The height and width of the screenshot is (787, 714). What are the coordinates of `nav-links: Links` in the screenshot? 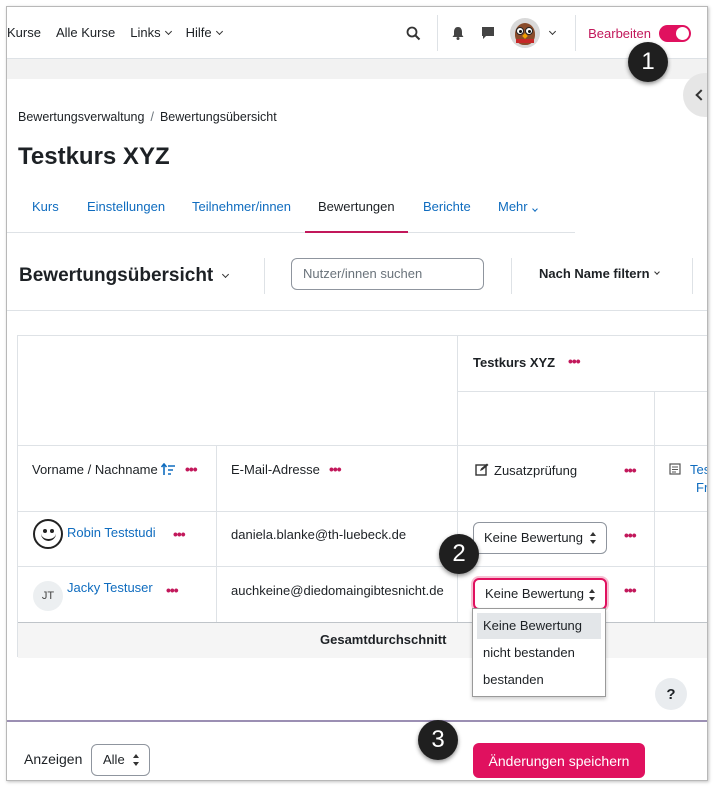 It's located at (151, 32).